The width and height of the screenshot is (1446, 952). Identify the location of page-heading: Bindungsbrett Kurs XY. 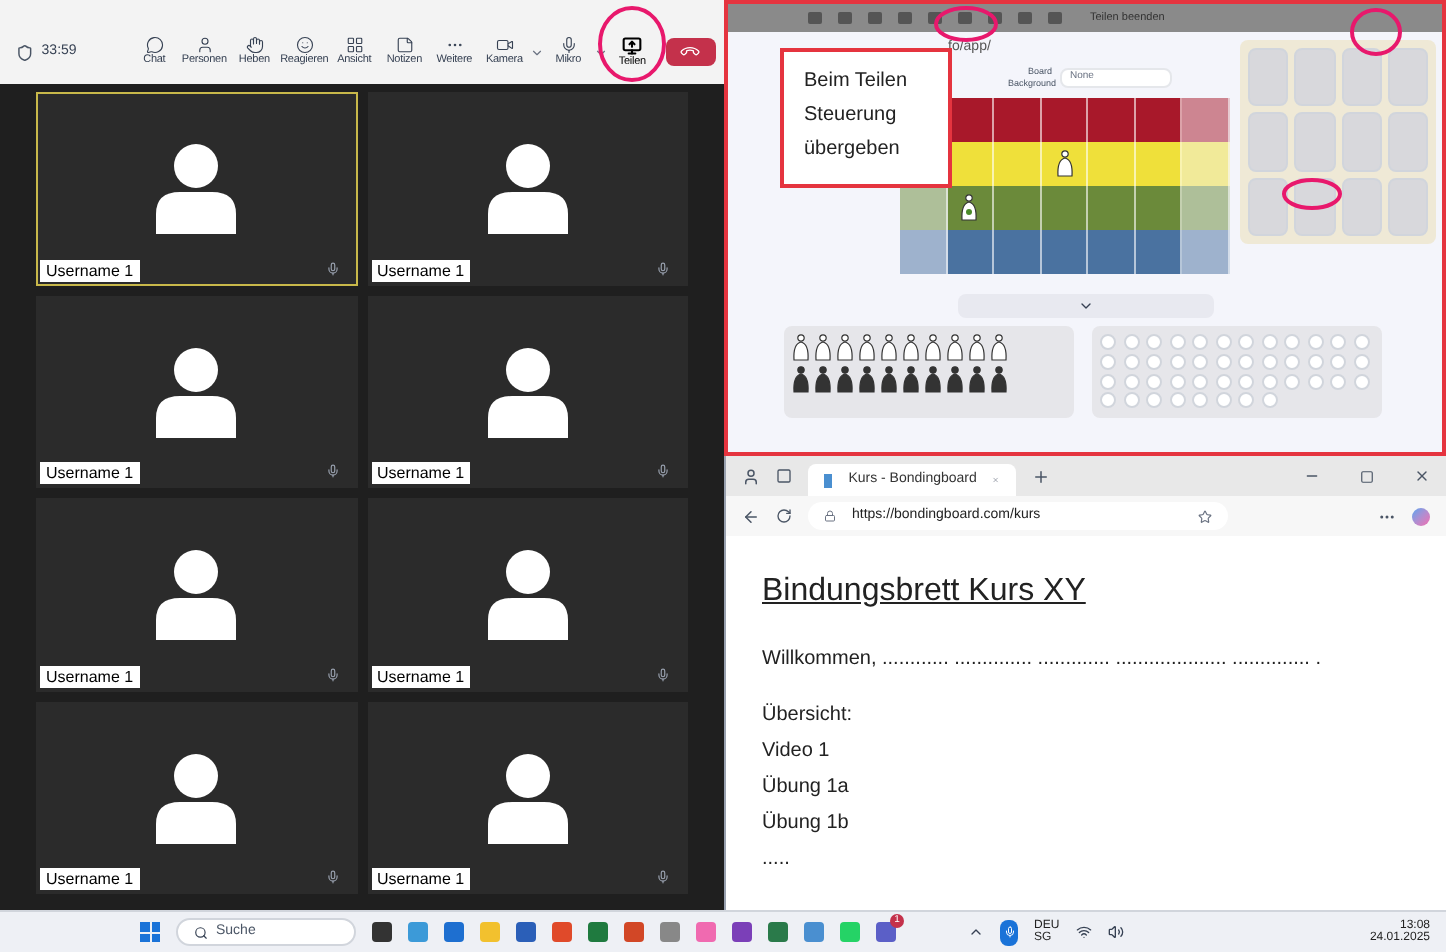
(925, 592).